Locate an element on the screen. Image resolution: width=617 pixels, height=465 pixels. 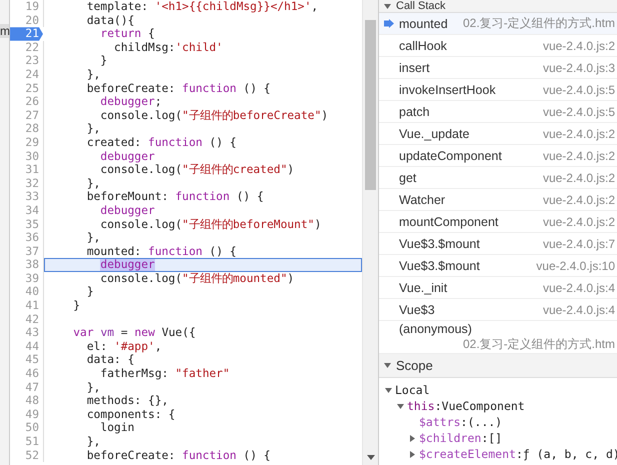
code-line: data(){ is located at coordinates (111, 21).